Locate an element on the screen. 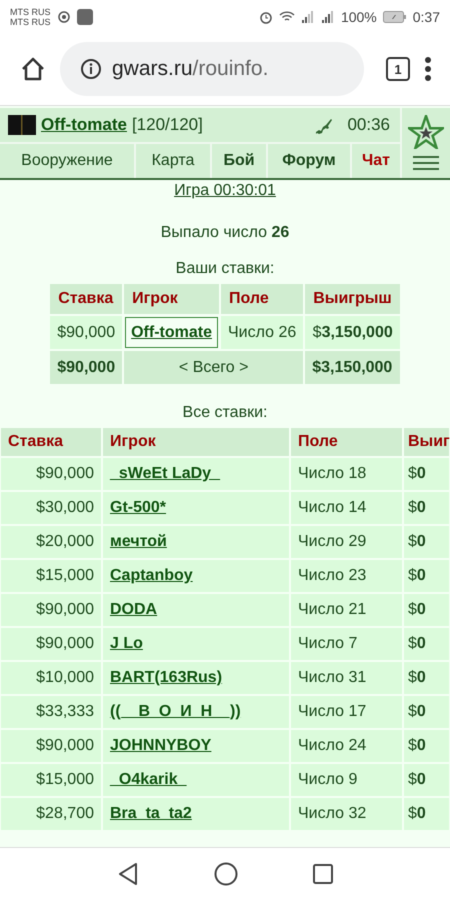 This screenshot has height=900, width=450. info-icon is located at coordinates (91, 69).